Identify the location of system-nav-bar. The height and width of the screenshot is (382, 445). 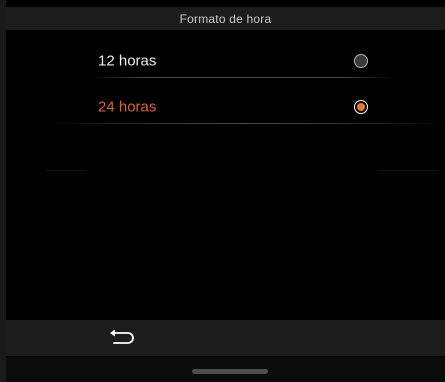
(225, 369).